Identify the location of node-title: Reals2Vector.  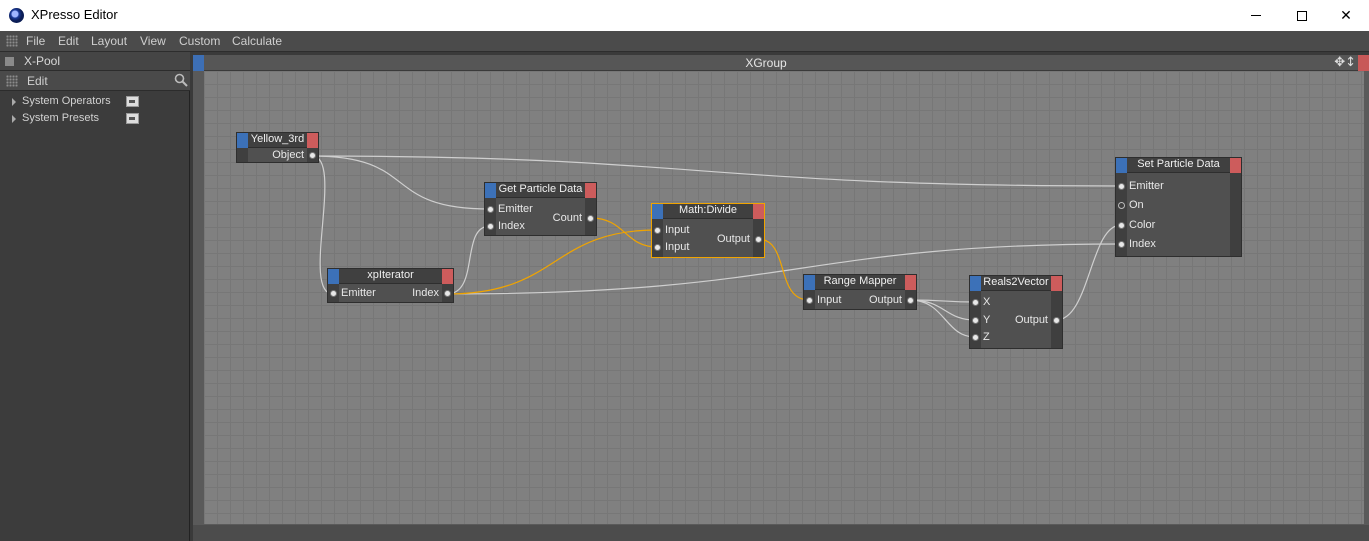
(1016, 282).